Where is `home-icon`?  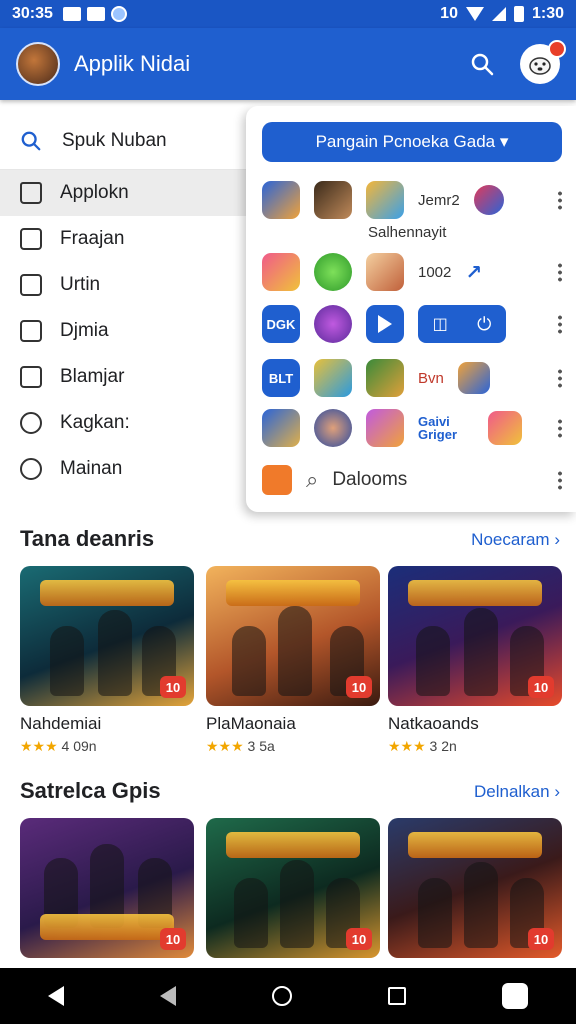 home-icon is located at coordinates (282, 996).